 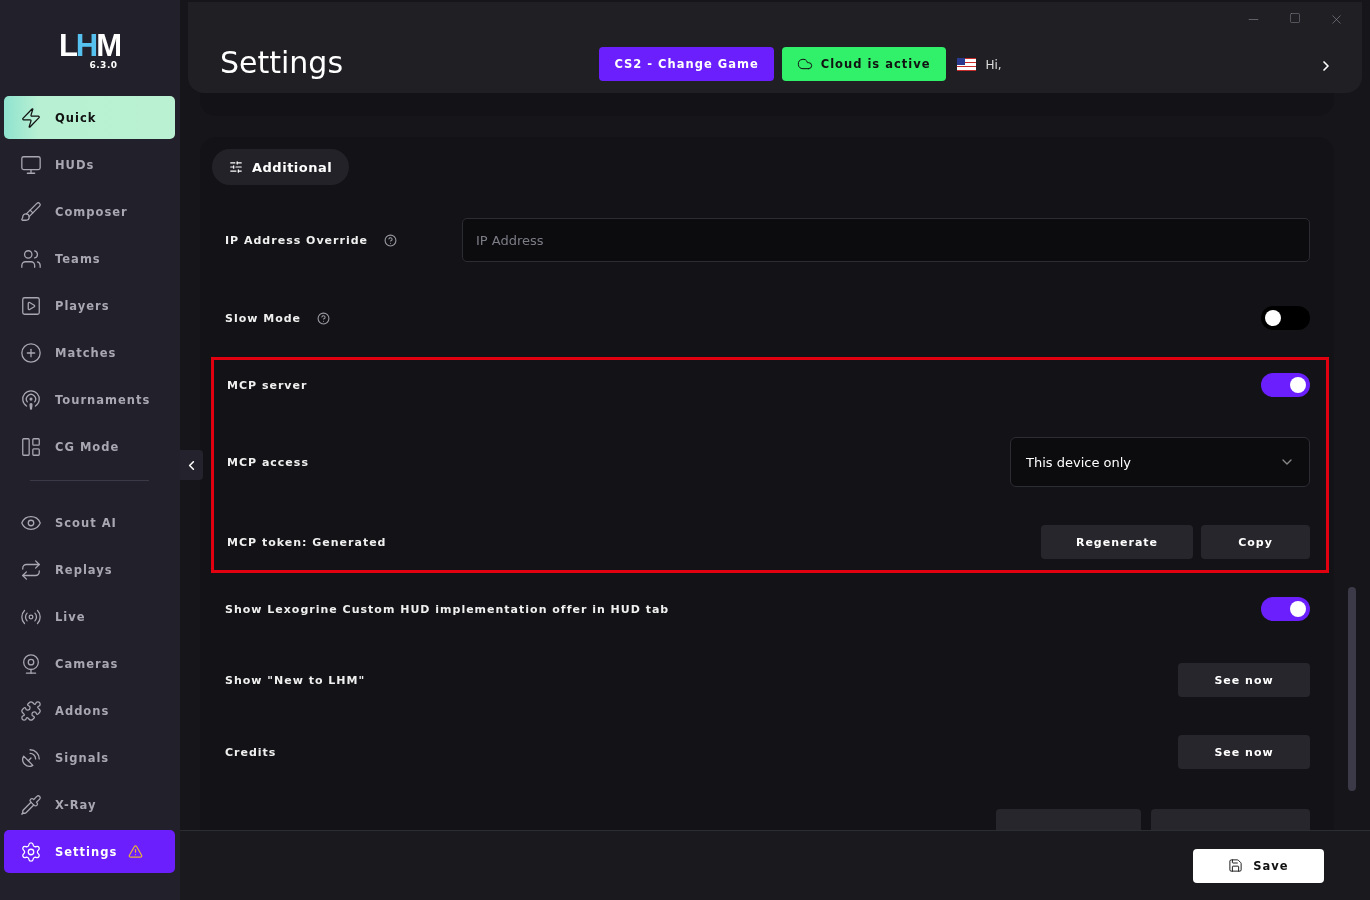 What do you see at coordinates (31, 757) in the screenshot?
I see `satellite-dish-icon` at bounding box center [31, 757].